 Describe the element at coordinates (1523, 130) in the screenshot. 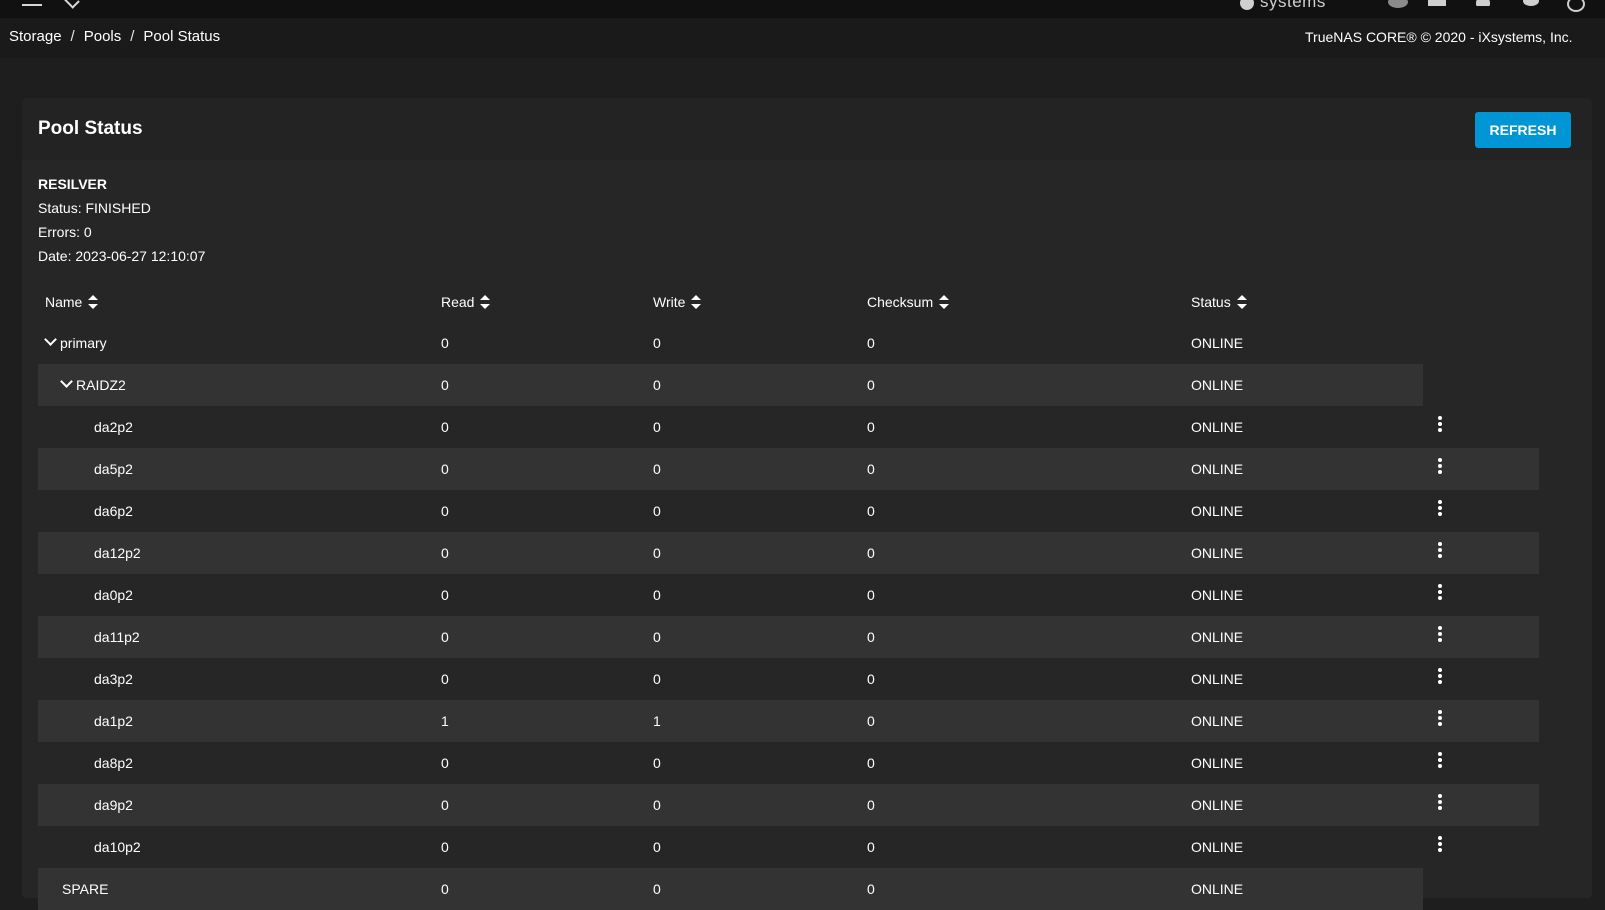

I see `refresh-button: REFRESH` at that location.